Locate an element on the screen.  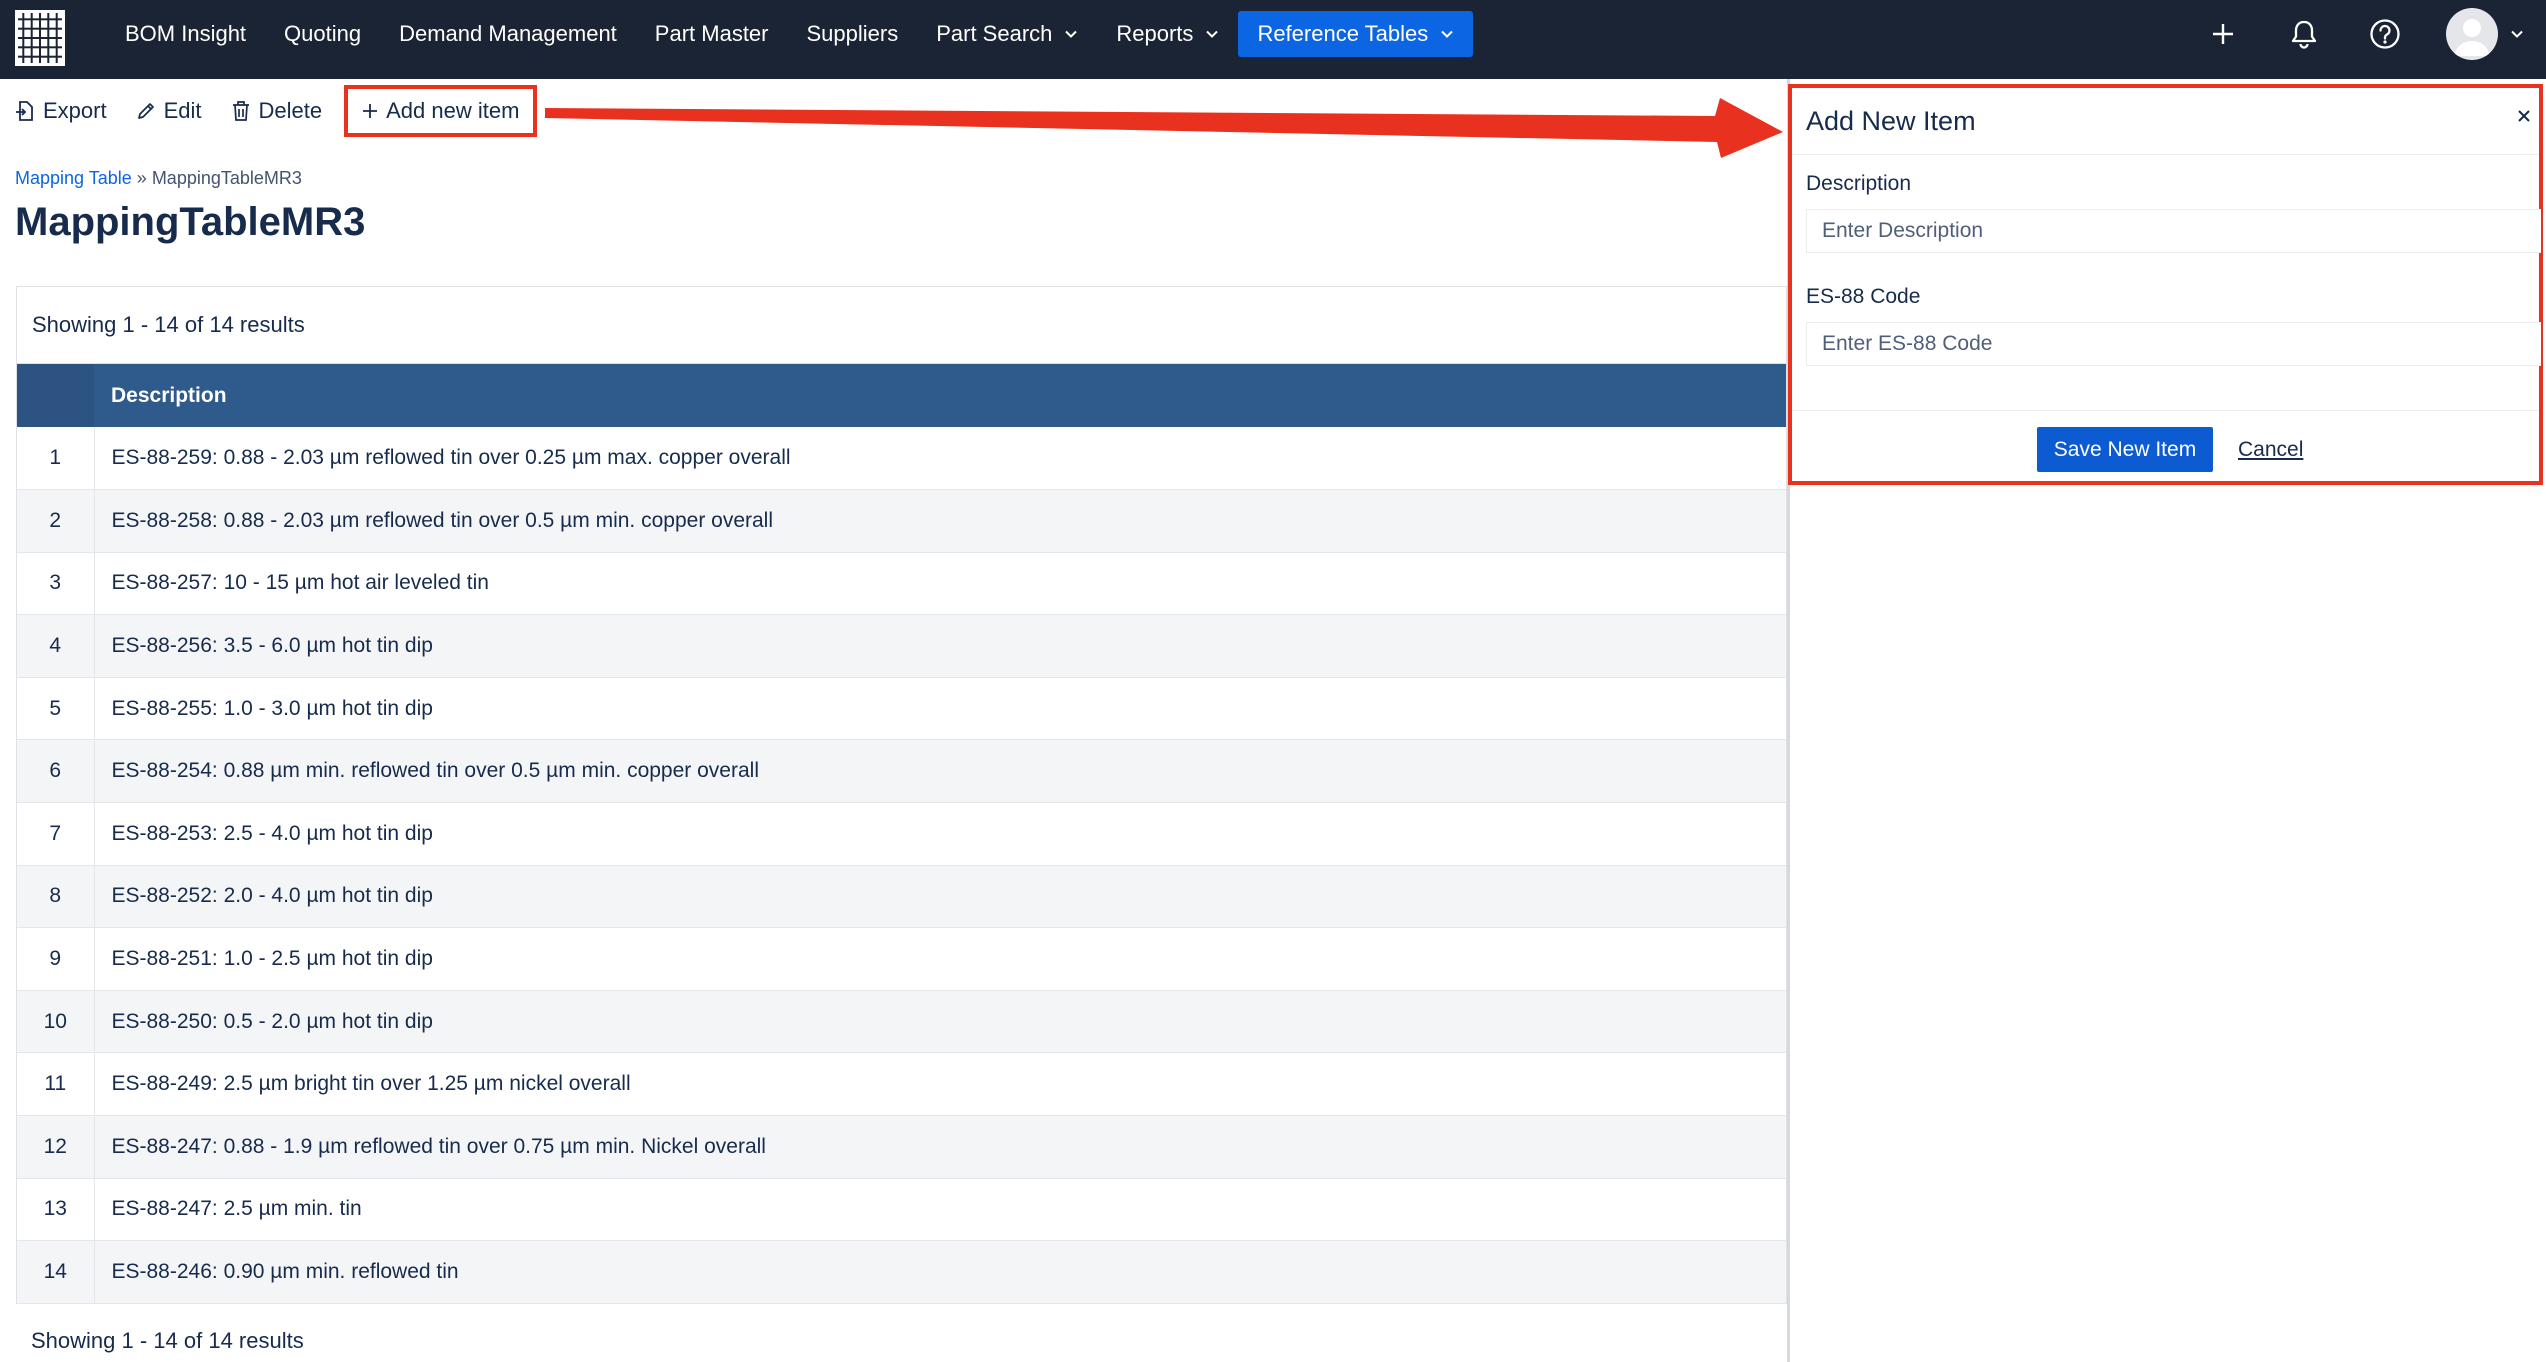
row-description: ES-88-255: 1.0 - 3.0 µm hot tin dip is located at coordinates (272, 708).